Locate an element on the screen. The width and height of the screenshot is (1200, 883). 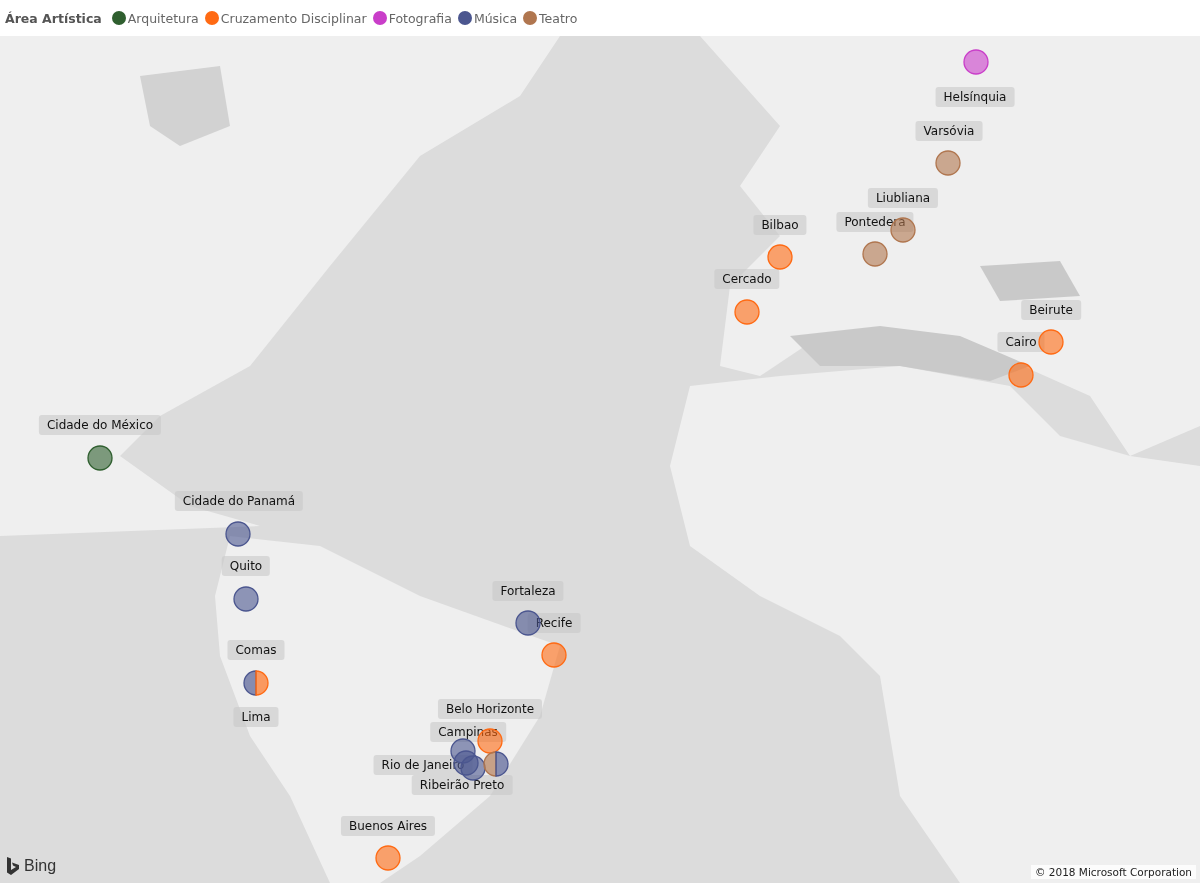
legend-title: Área Artística is located at coordinates (53, 18).